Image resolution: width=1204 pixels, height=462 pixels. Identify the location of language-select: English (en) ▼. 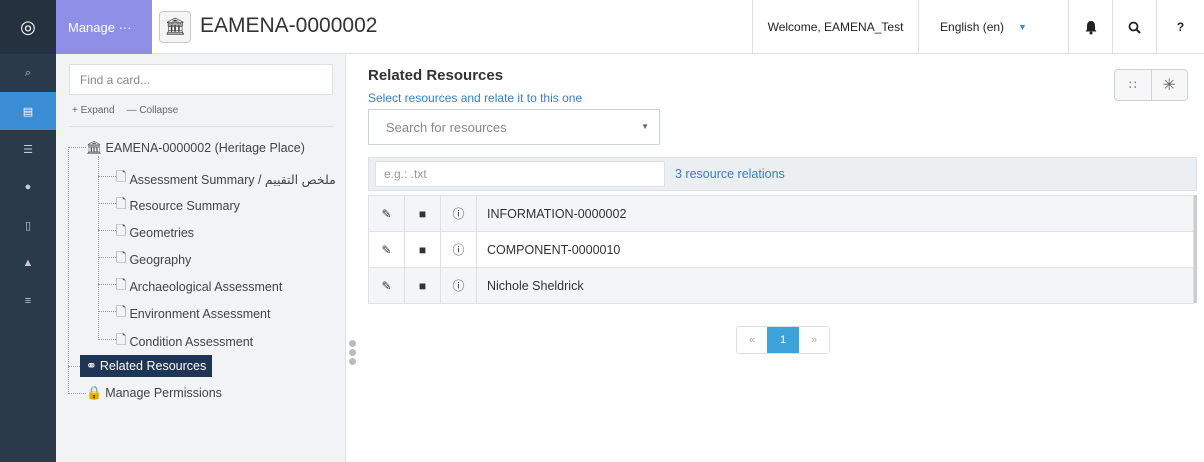
(983, 27).